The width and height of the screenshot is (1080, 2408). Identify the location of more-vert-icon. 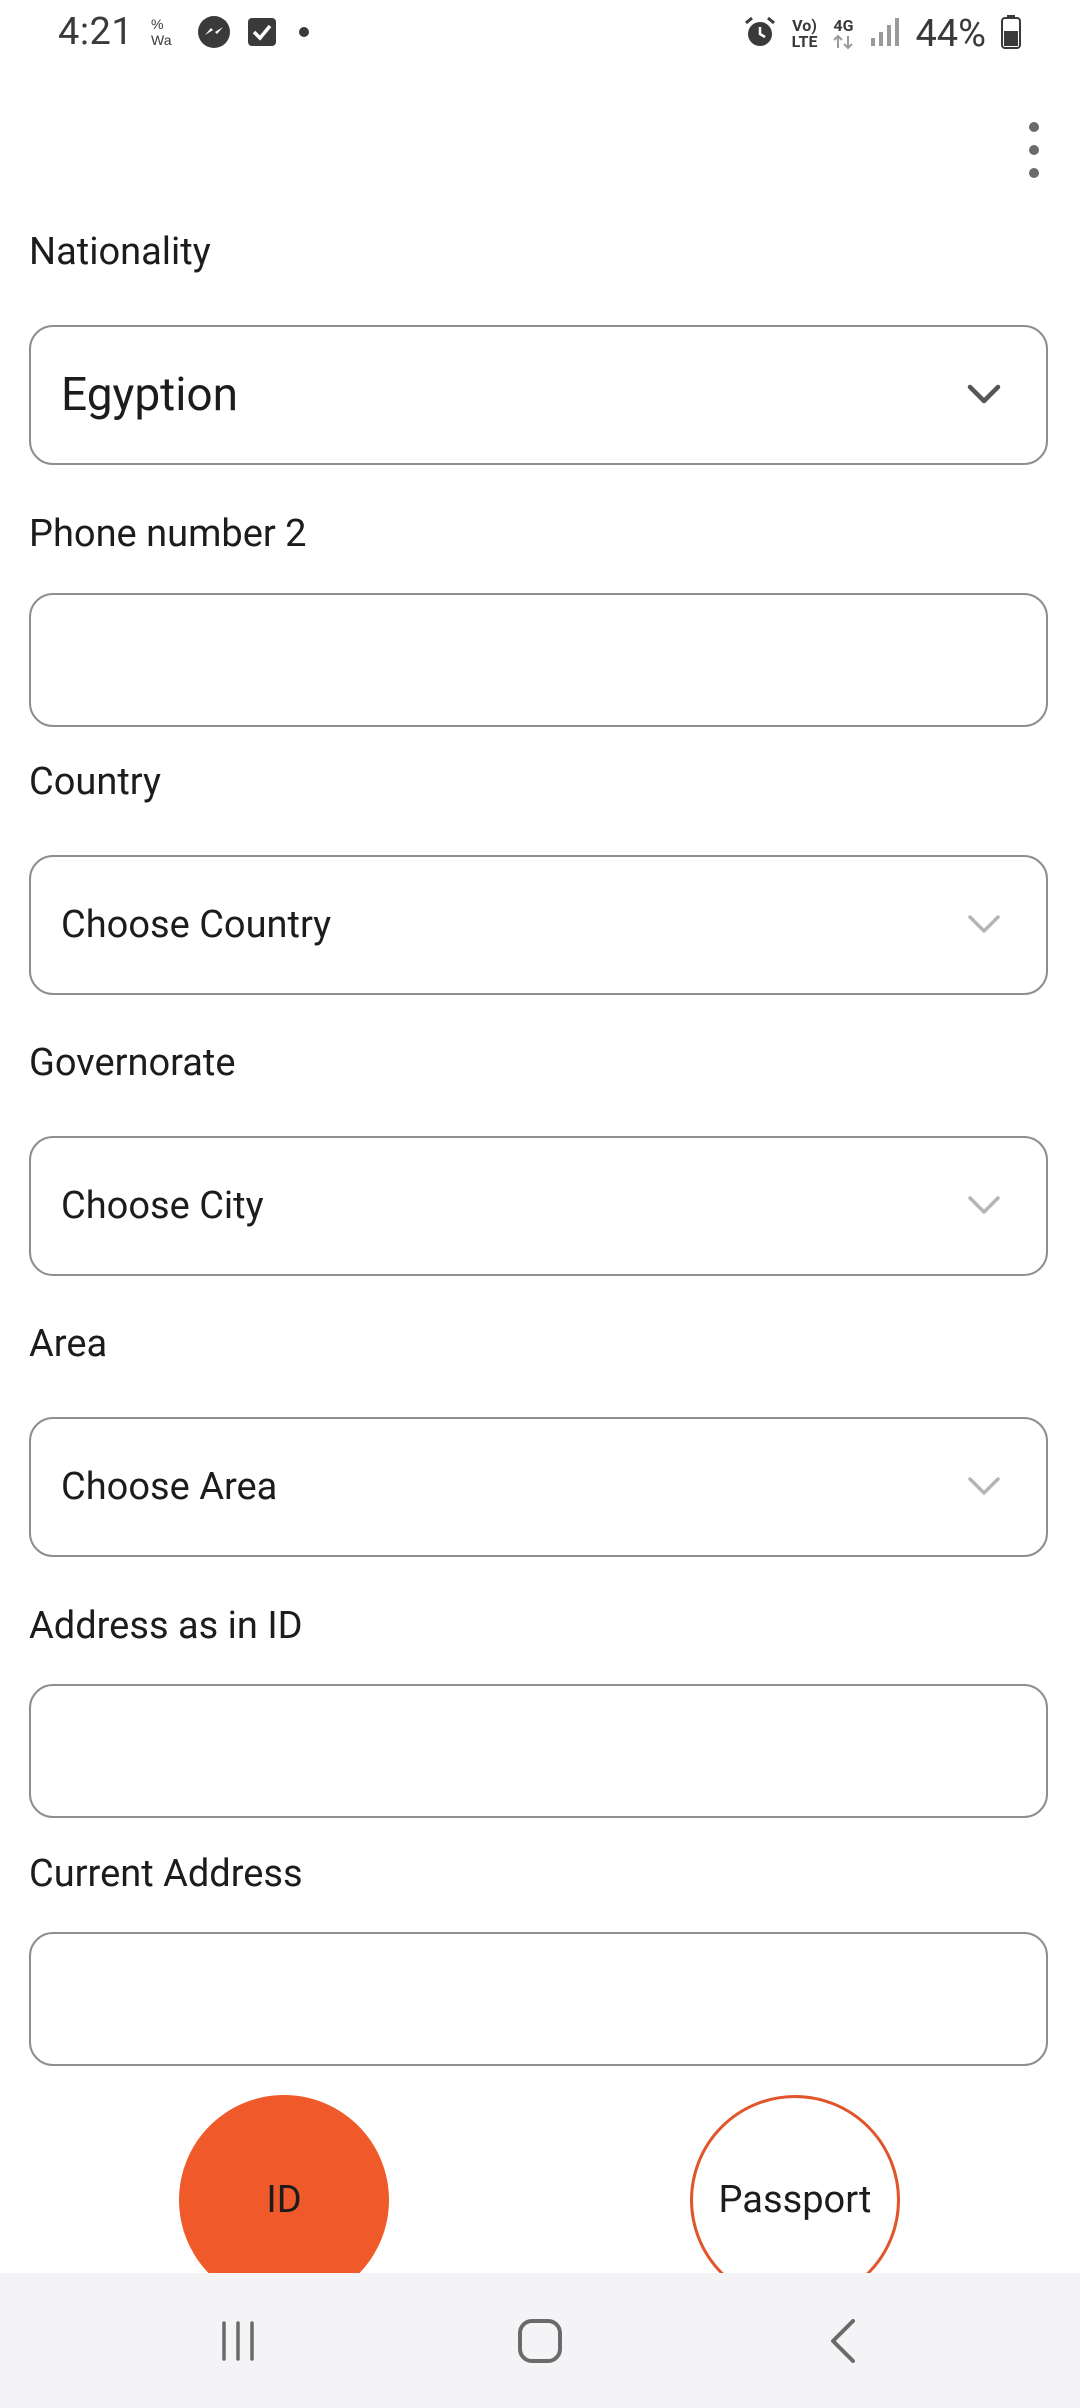
(1034, 150).